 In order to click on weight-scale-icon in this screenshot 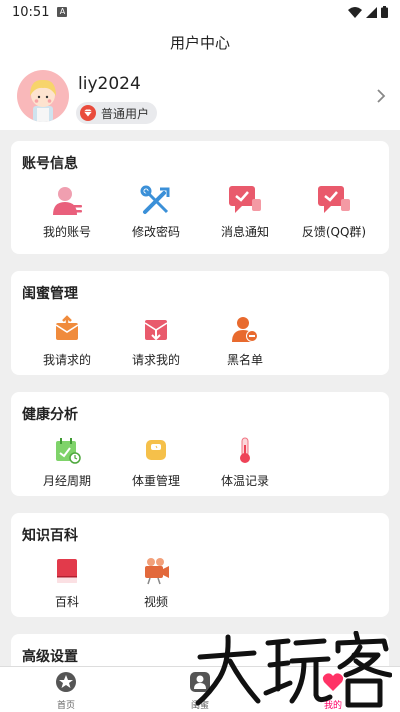, I will do `click(156, 450)`.